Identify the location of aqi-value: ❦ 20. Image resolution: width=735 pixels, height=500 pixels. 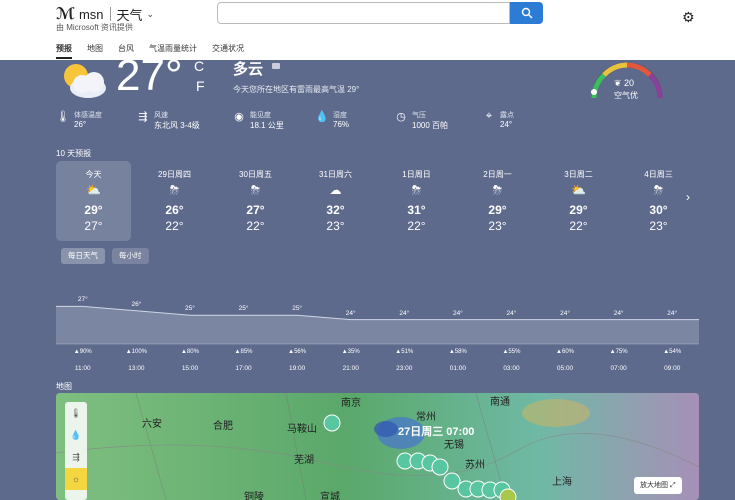
(624, 83).